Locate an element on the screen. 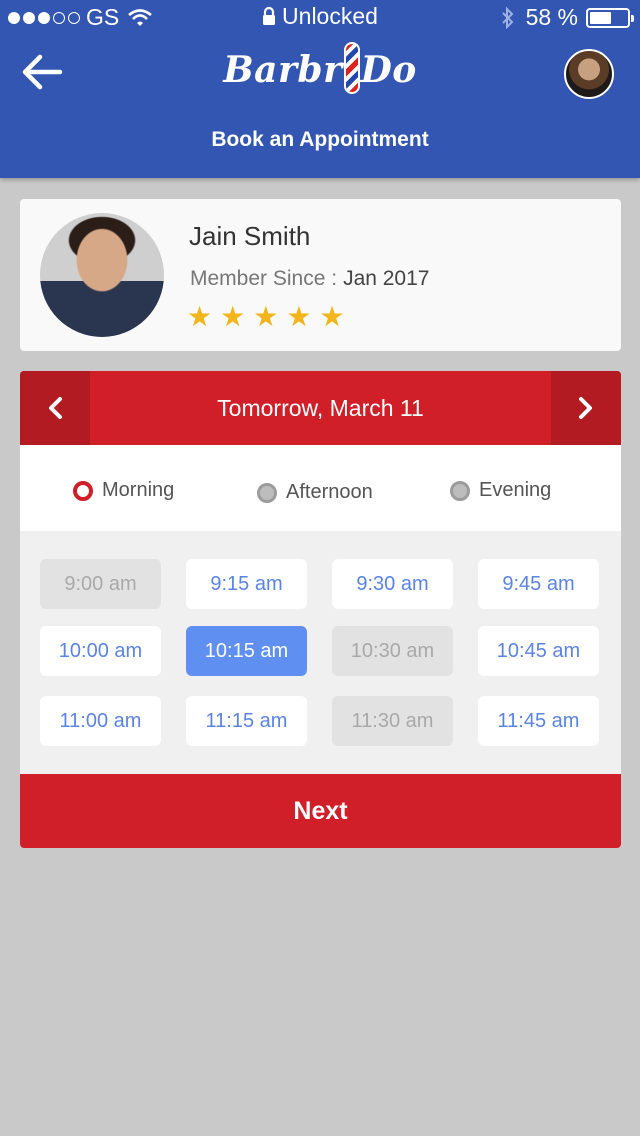  barber-profile-card: Jain Smith Member Since : Jan 2017 ★ ★ ★ ★ ★ is located at coordinates (320, 275).